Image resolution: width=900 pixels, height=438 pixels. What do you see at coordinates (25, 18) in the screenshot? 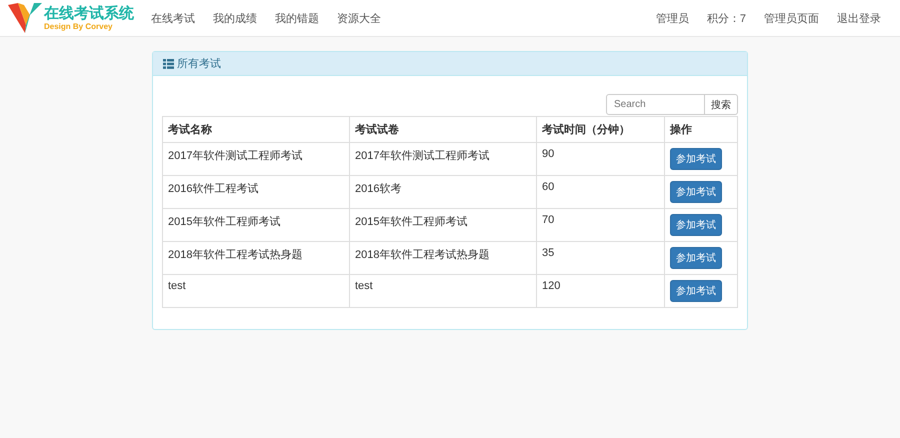
I see `v-logo-icon` at bounding box center [25, 18].